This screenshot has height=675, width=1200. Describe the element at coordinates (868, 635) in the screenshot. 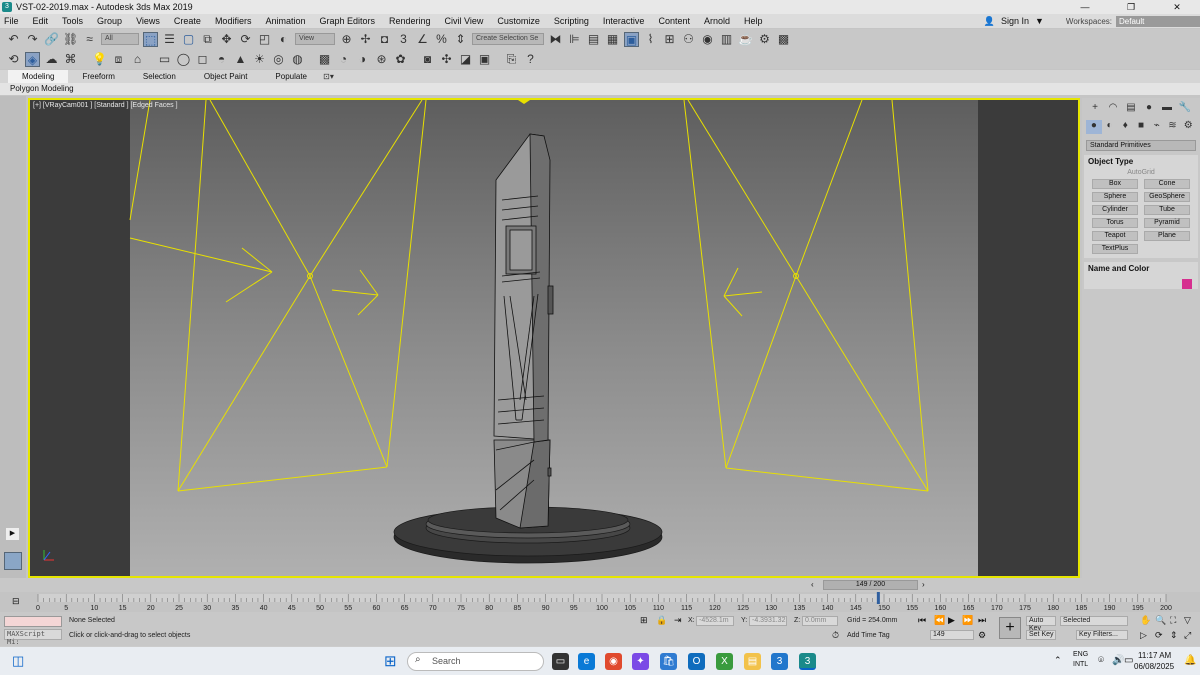

I see `add-time-tag-button: Add Time Tag` at that location.